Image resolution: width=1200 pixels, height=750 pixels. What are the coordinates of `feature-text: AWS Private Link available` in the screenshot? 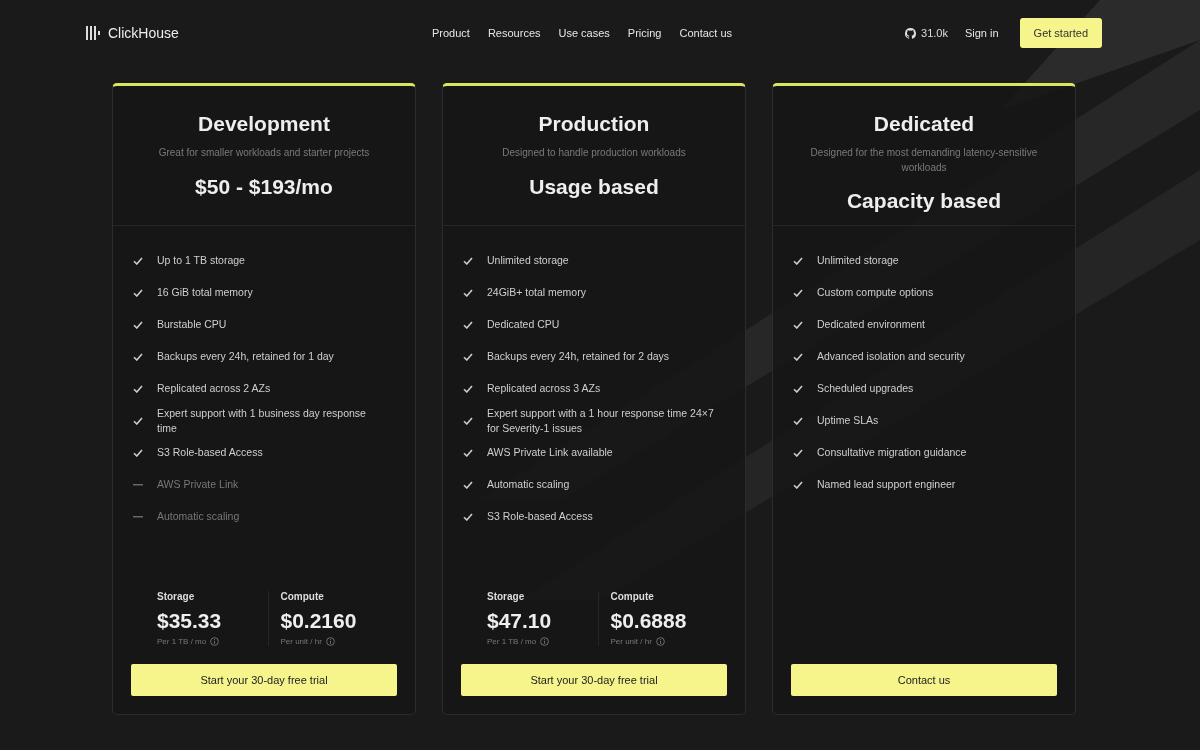 It's located at (550, 453).